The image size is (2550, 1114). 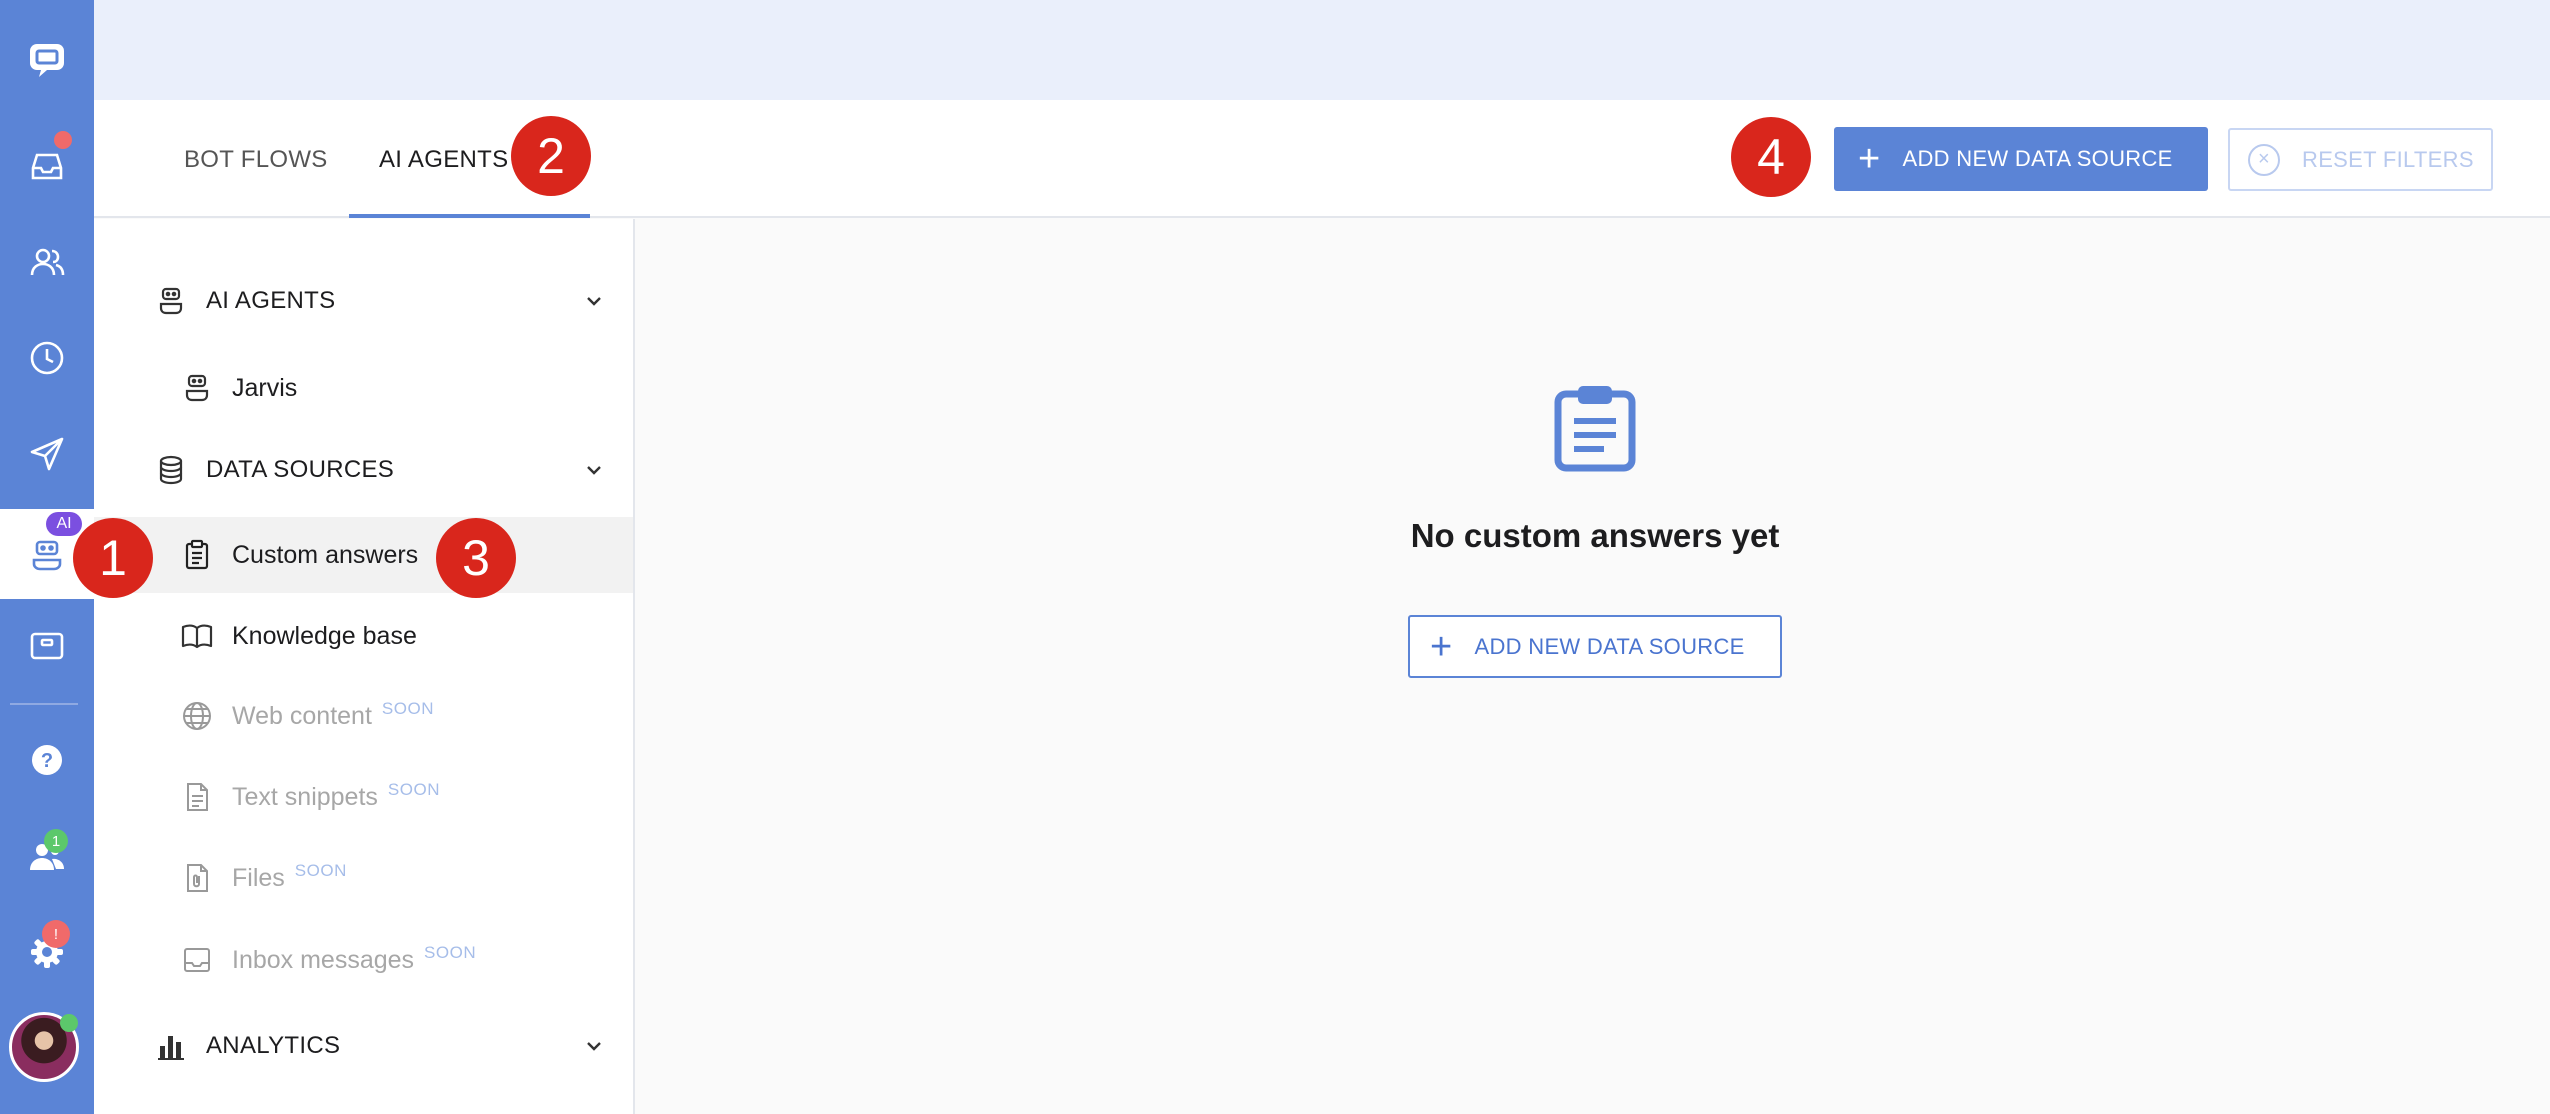 I want to click on active-tab-underline, so click(x=469, y=216).